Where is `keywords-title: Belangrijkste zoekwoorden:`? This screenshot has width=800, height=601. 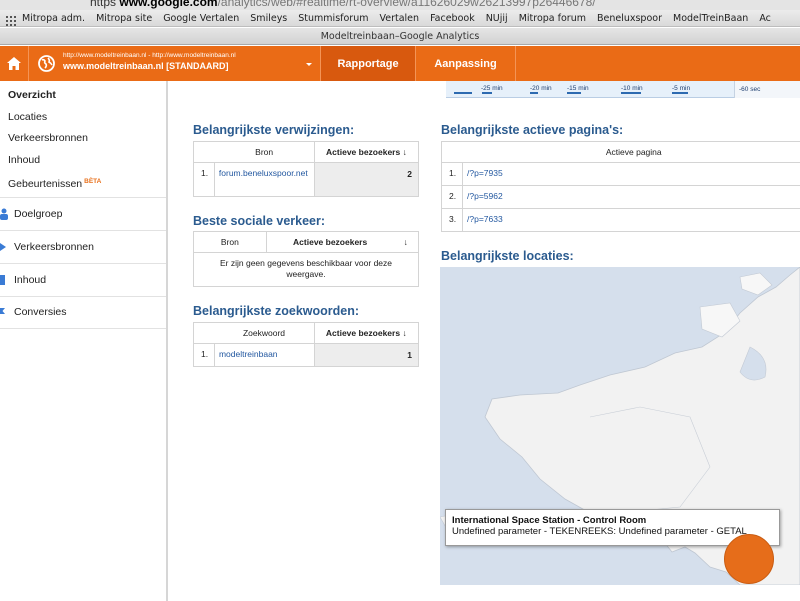
keywords-title: Belangrijkste zoekwoorden: is located at coordinates (276, 311).